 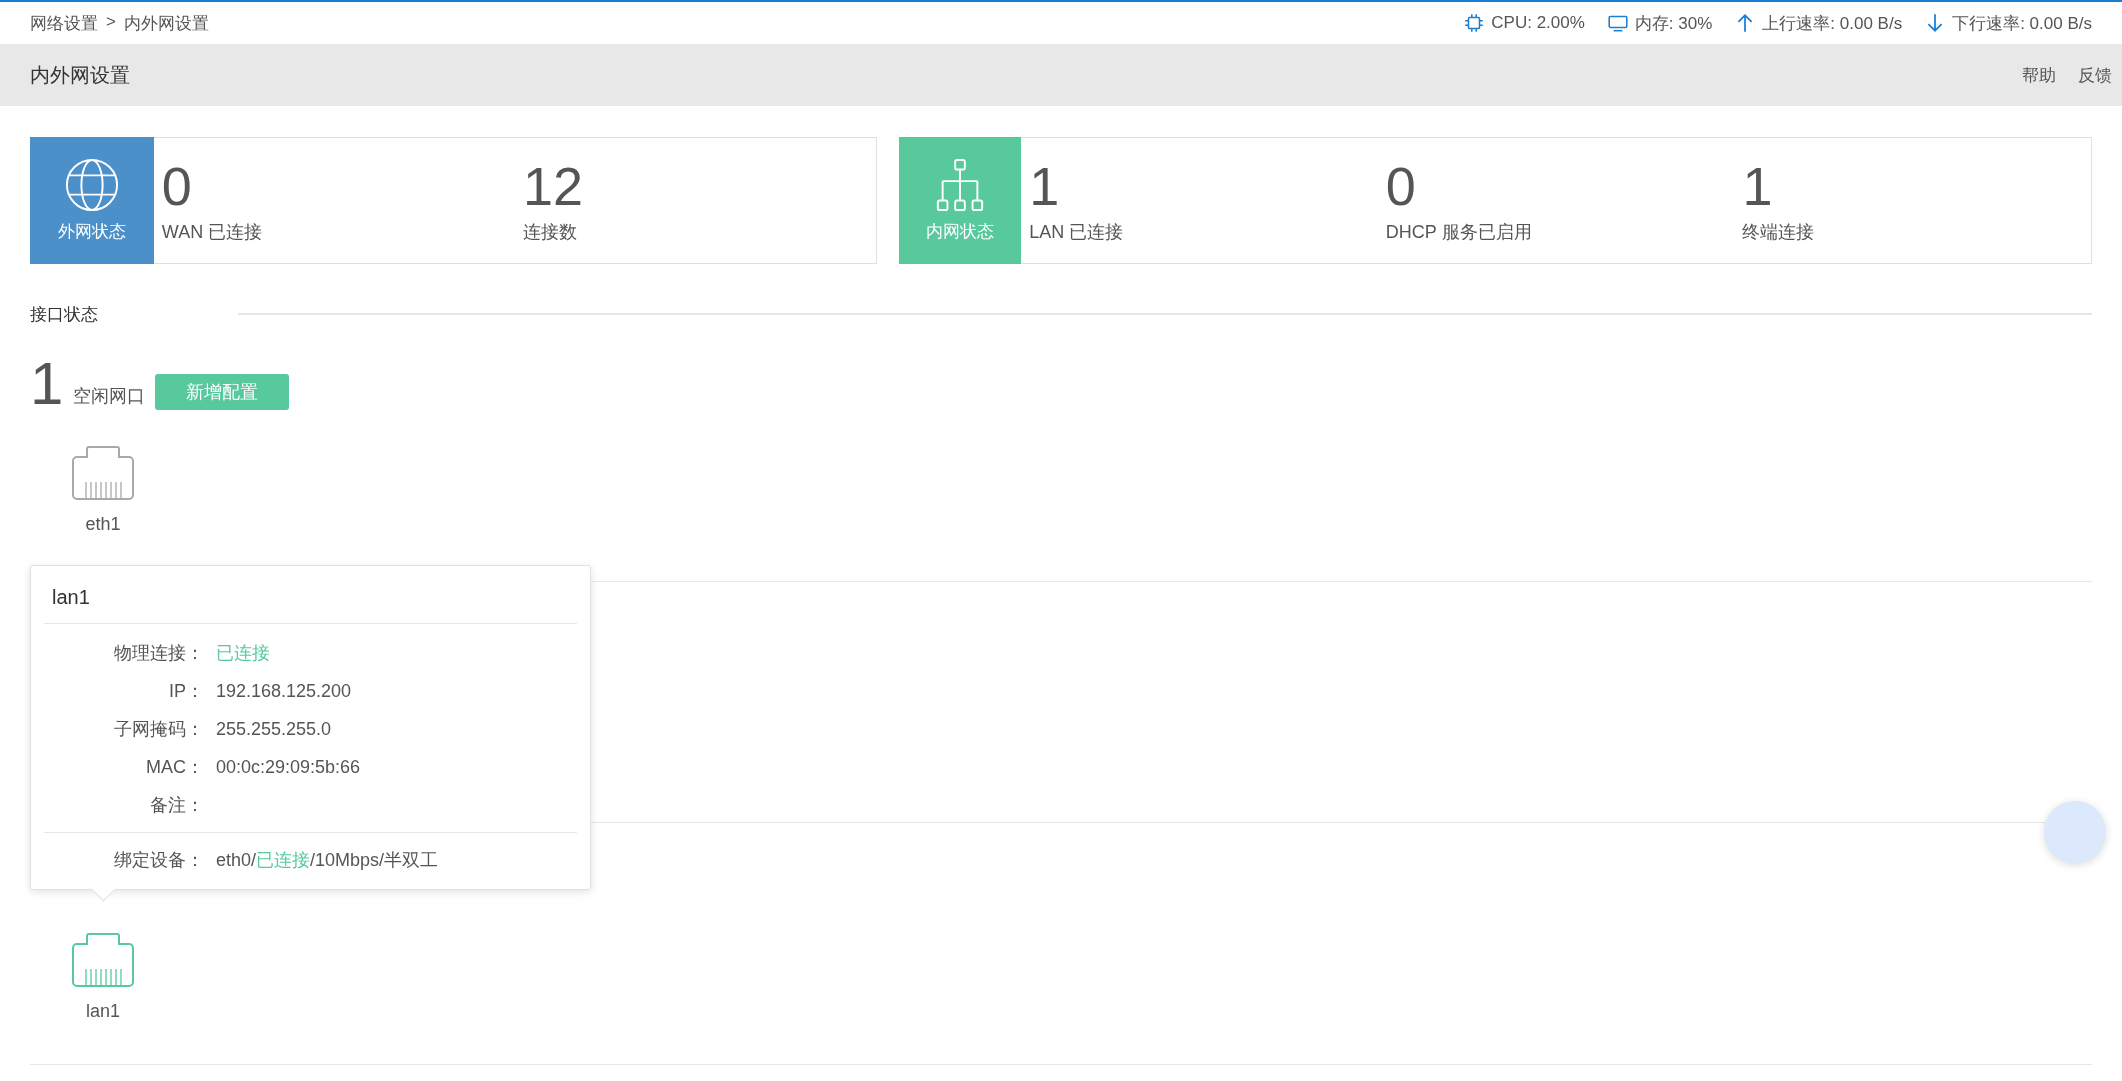 What do you see at coordinates (109, 396) in the screenshot?
I see `idle-port-label: 空闲网口` at bounding box center [109, 396].